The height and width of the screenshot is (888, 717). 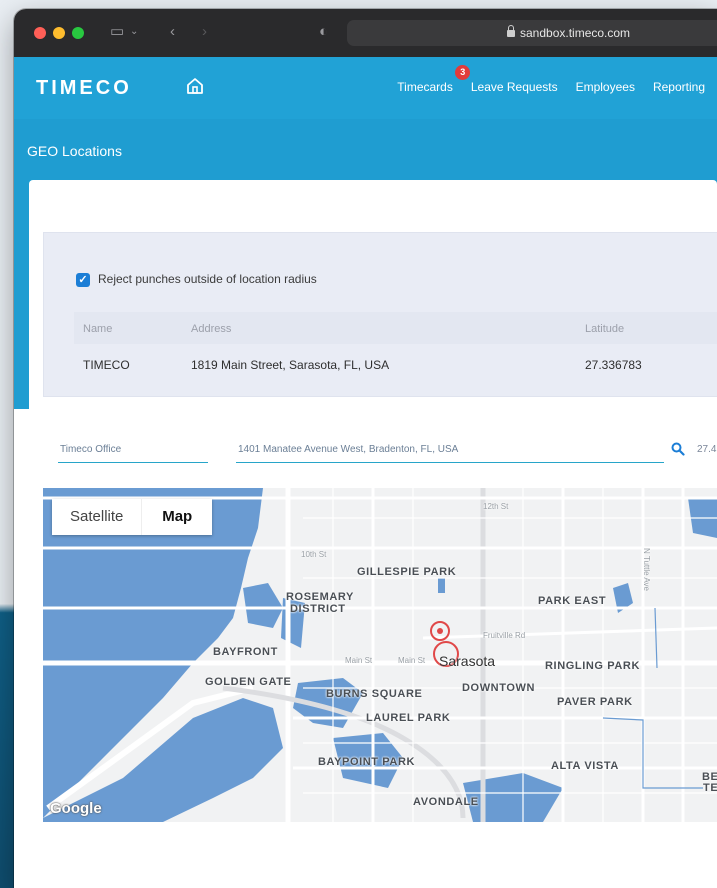 I want to click on app-logo: TIMECO, so click(x=84, y=88).